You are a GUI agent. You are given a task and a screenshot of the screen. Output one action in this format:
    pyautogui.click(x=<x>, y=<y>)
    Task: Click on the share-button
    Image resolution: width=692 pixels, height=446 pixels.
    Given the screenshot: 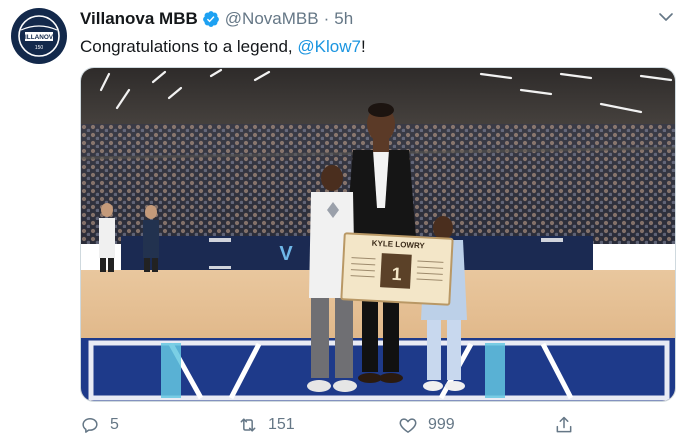 What is the action you would take?
    pyautogui.click(x=569, y=425)
    